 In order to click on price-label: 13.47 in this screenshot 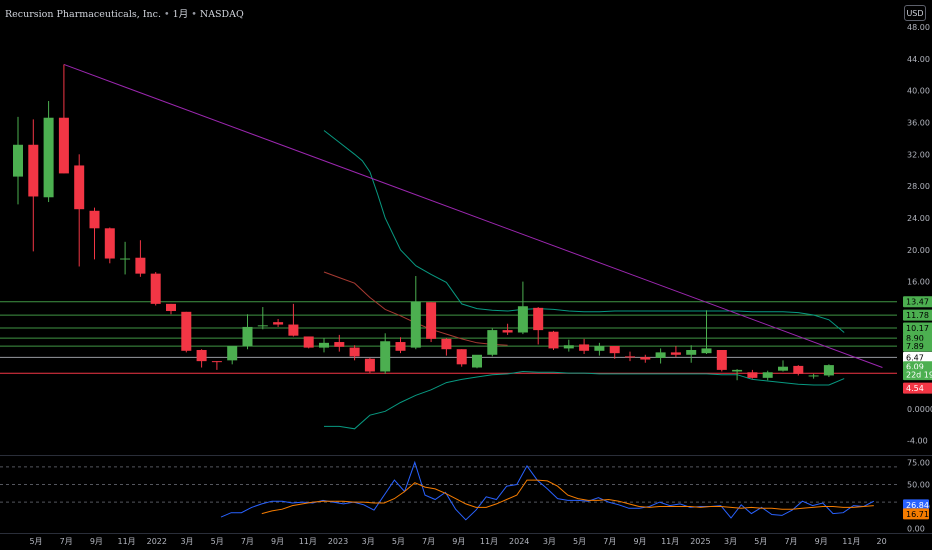, I will do `click(917, 302)`.